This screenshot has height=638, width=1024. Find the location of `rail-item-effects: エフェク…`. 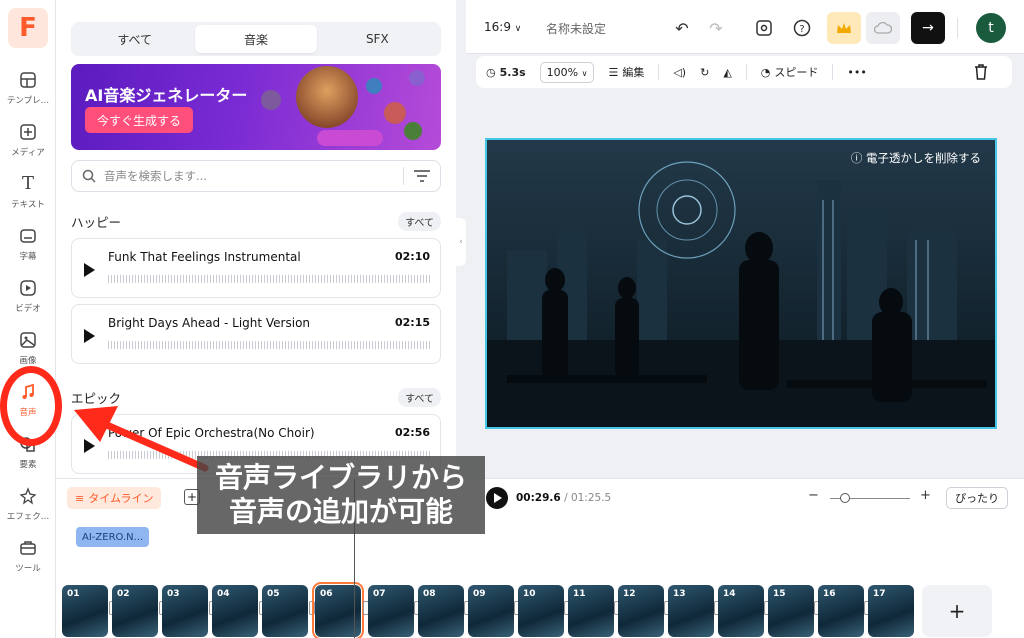

rail-item-effects: エフェク… is located at coordinates (28, 503).